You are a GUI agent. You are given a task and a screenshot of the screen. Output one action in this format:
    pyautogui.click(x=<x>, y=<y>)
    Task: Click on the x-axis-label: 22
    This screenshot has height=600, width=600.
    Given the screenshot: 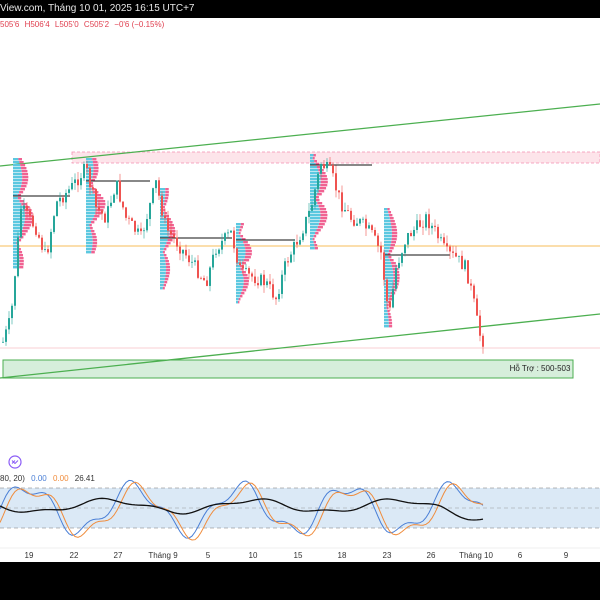 What is the action you would take?
    pyautogui.click(x=74, y=555)
    